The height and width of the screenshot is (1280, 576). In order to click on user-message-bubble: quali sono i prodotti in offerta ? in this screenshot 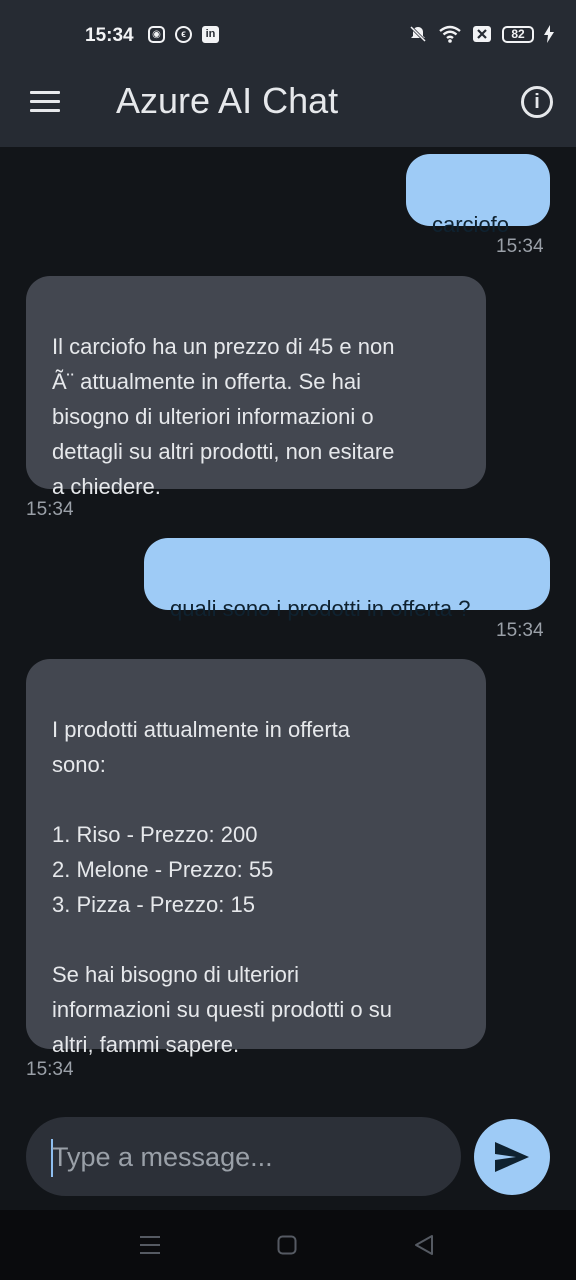, I will do `click(347, 579)`.